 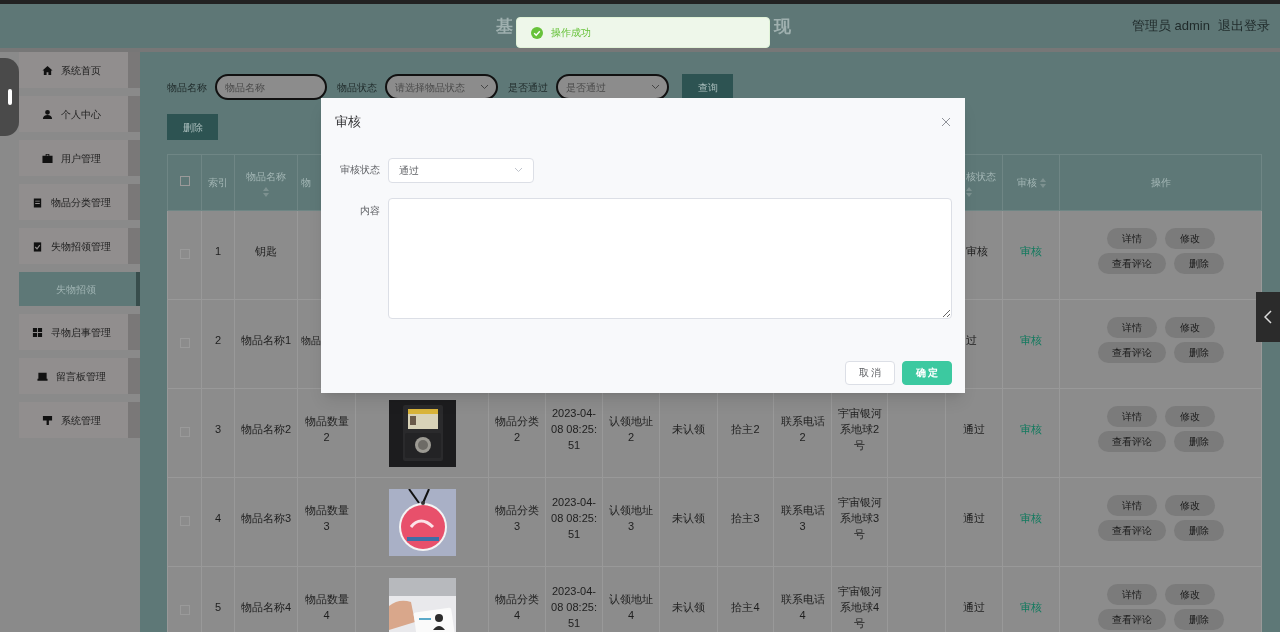 I want to click on table-cell: 5, so click(x=218, y=607).